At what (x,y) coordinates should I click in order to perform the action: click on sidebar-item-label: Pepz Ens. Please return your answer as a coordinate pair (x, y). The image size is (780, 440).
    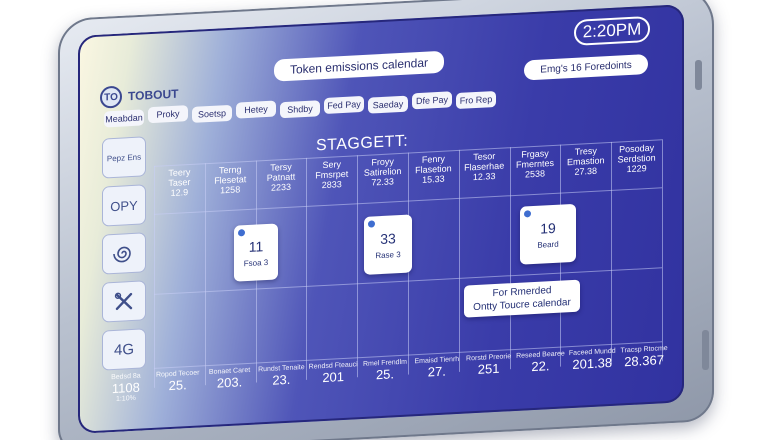
    Looking at the image, I should click on (124, 157).